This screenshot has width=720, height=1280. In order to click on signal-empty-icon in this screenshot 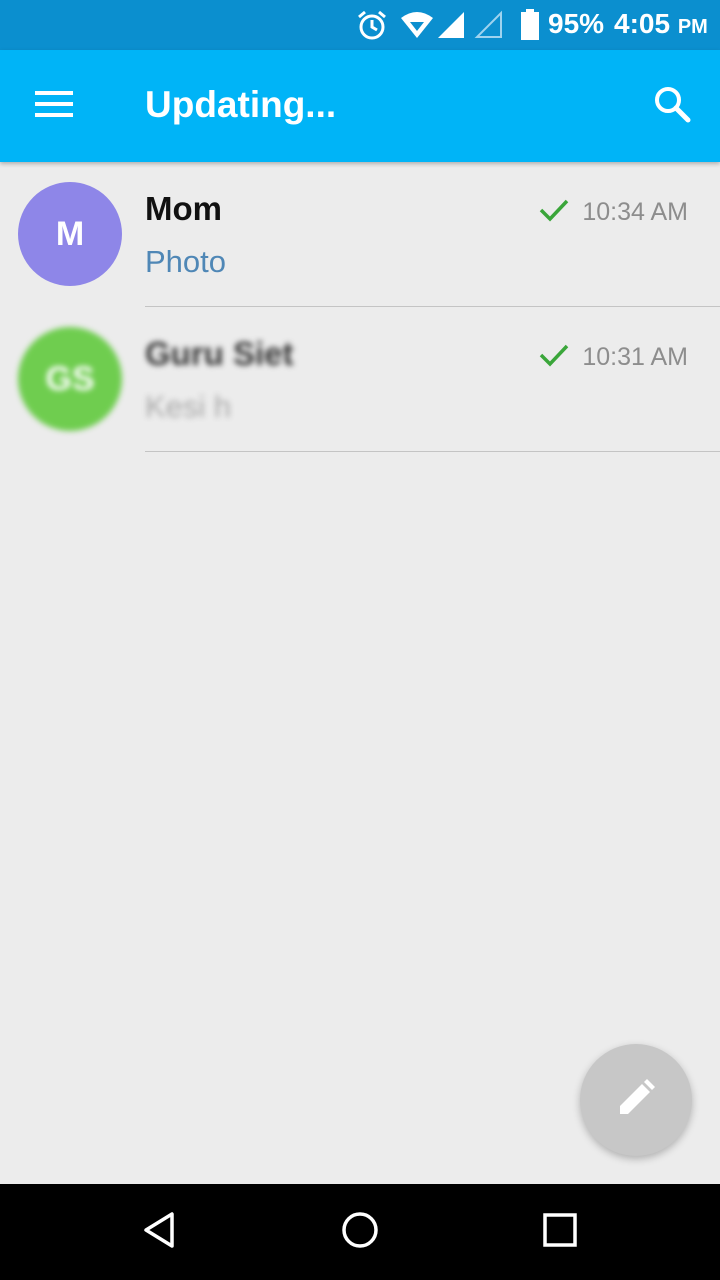, I will do `click(489, 25)`.